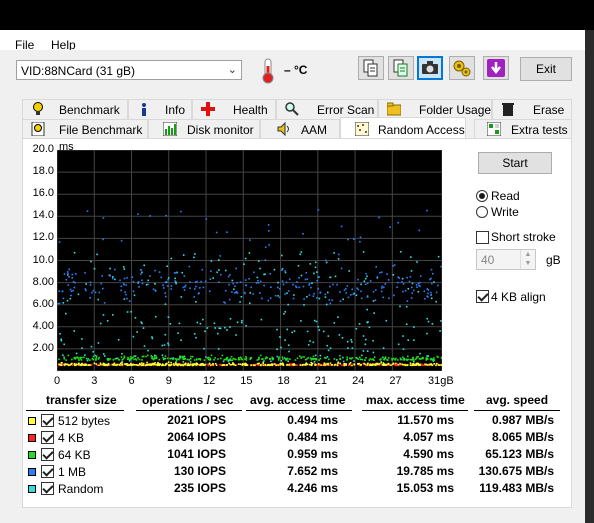 The width and height of the screenshot is (594, 523). Describe the element at coordinates (506, 259) in the screenshot. I see `short-stroke-spinner: 40 ▲ ▼` at that location.